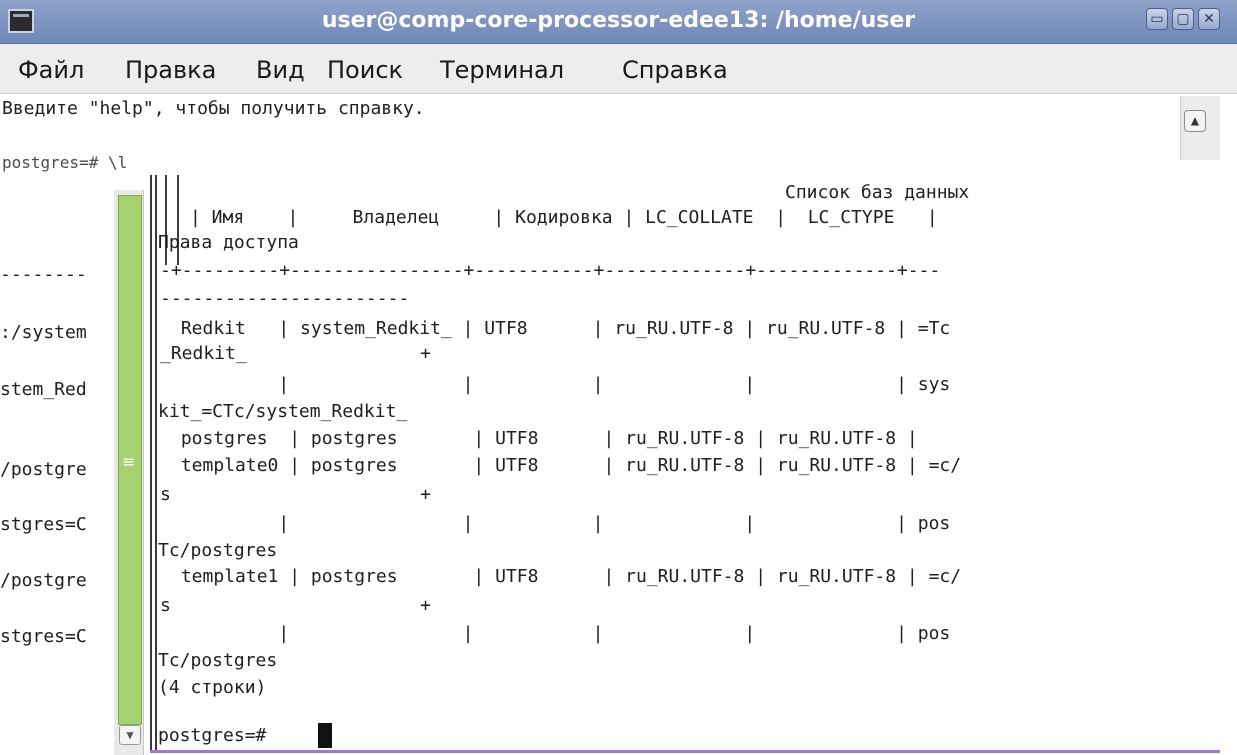 The height and width of the screenshot is (755, 1237). Describe the element at coordinates (325, 735) in the screenshot. I see `text-cursor` at that location.